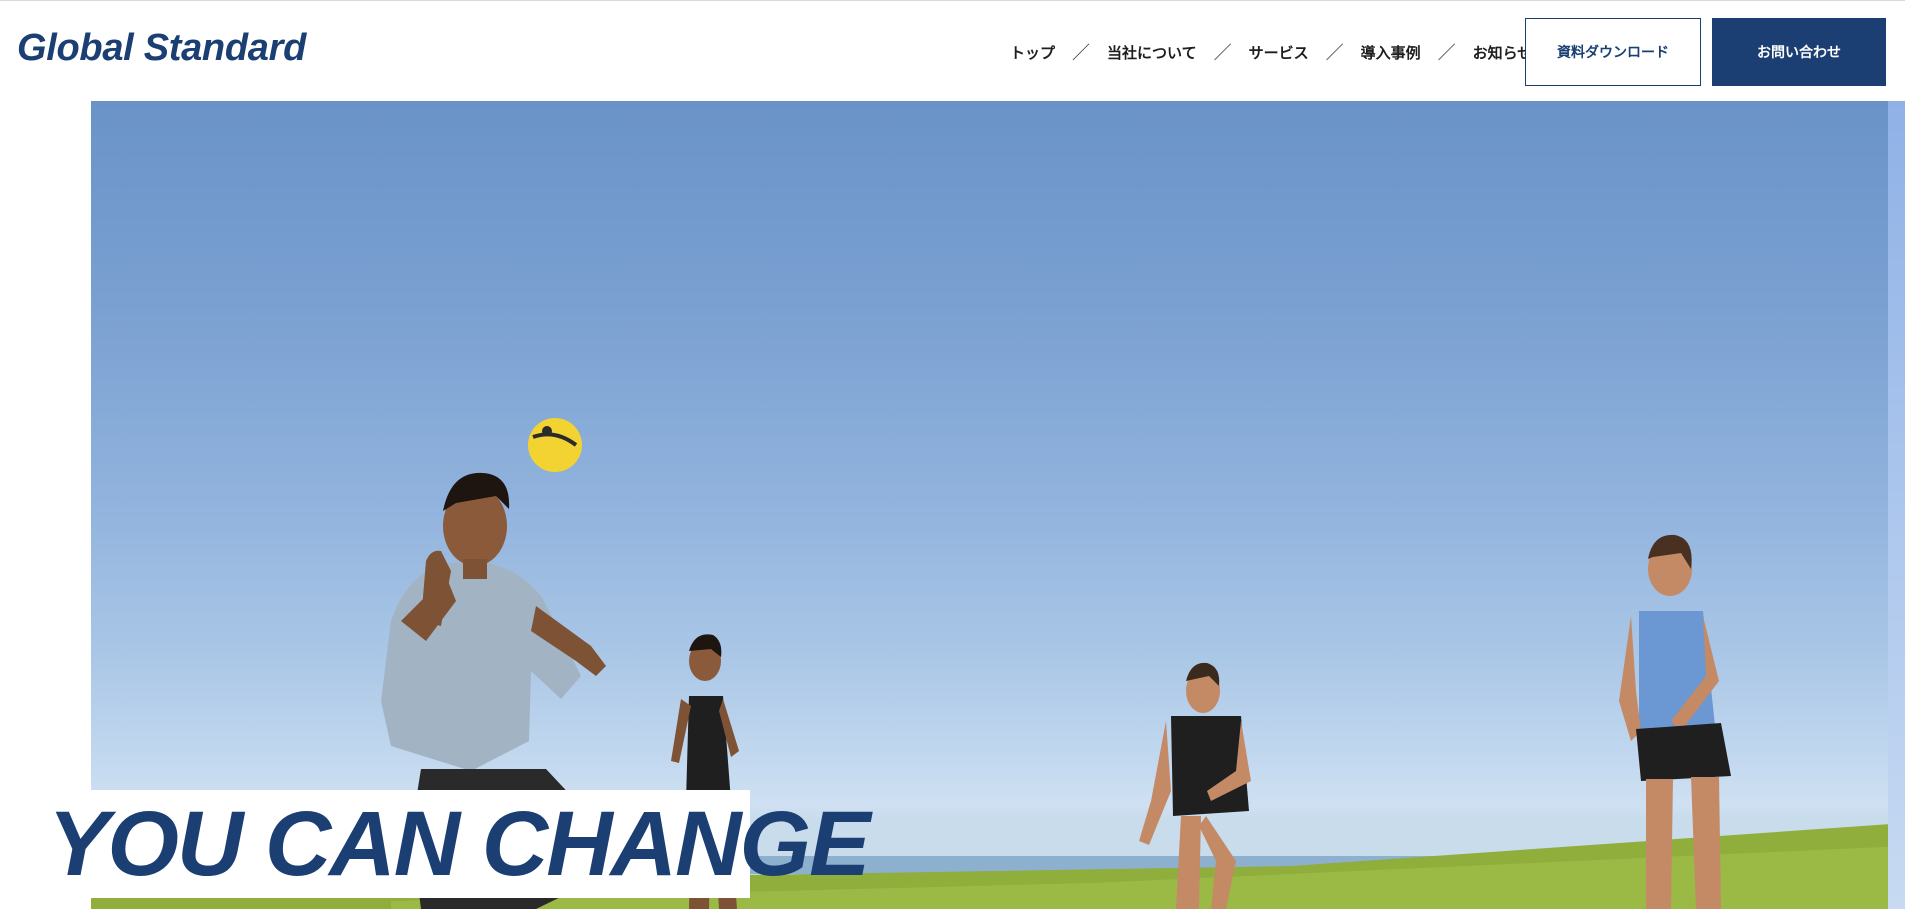 This screenshot has width=1905, height=909. What do you see at coordinates (1799, 52) in the screenshot?
I see `contact-button: お問い合わせ` at bounding box center [1799, 52].